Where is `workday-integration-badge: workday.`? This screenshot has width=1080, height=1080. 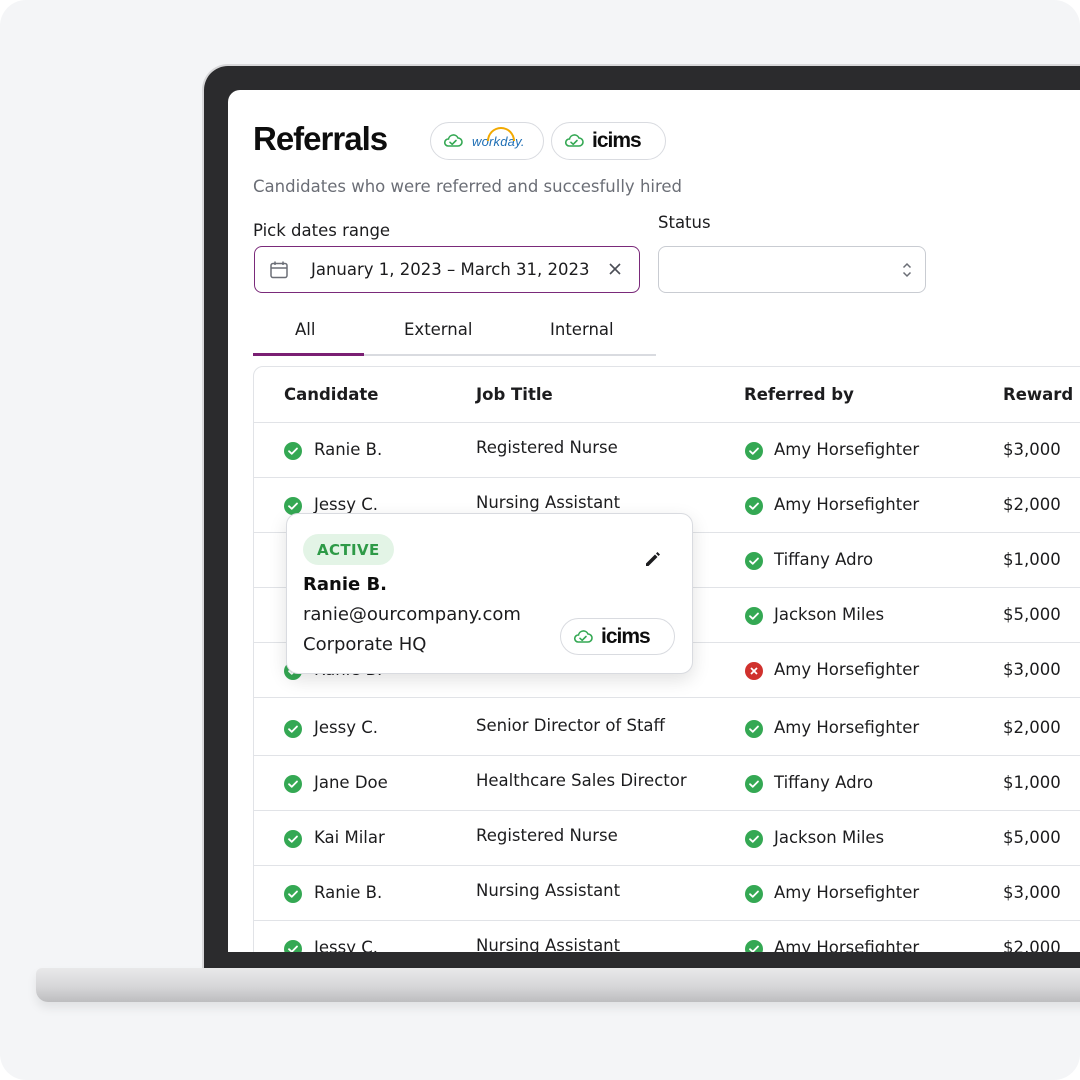
workday-integration-badge: workday. is located at coordinates (487, 141).